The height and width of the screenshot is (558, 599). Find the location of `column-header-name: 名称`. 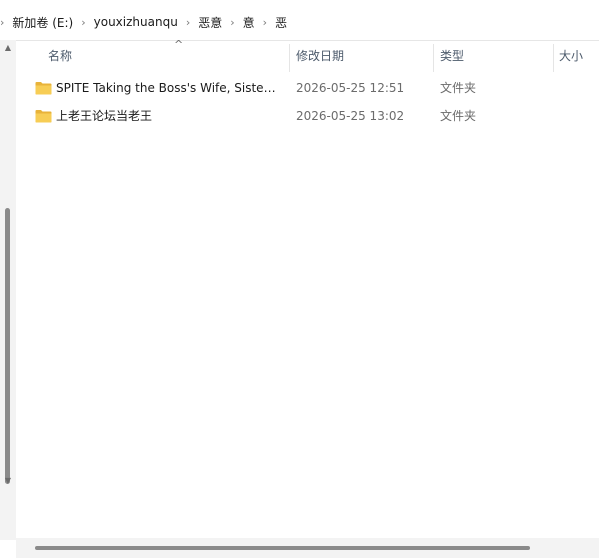

column-header-name: 名称 is located at coordinates (60, 56).